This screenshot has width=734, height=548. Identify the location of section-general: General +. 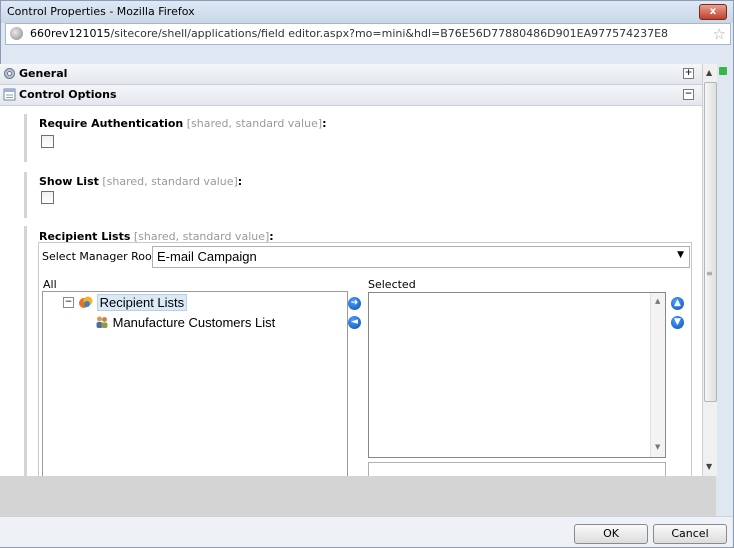
(351, 74).